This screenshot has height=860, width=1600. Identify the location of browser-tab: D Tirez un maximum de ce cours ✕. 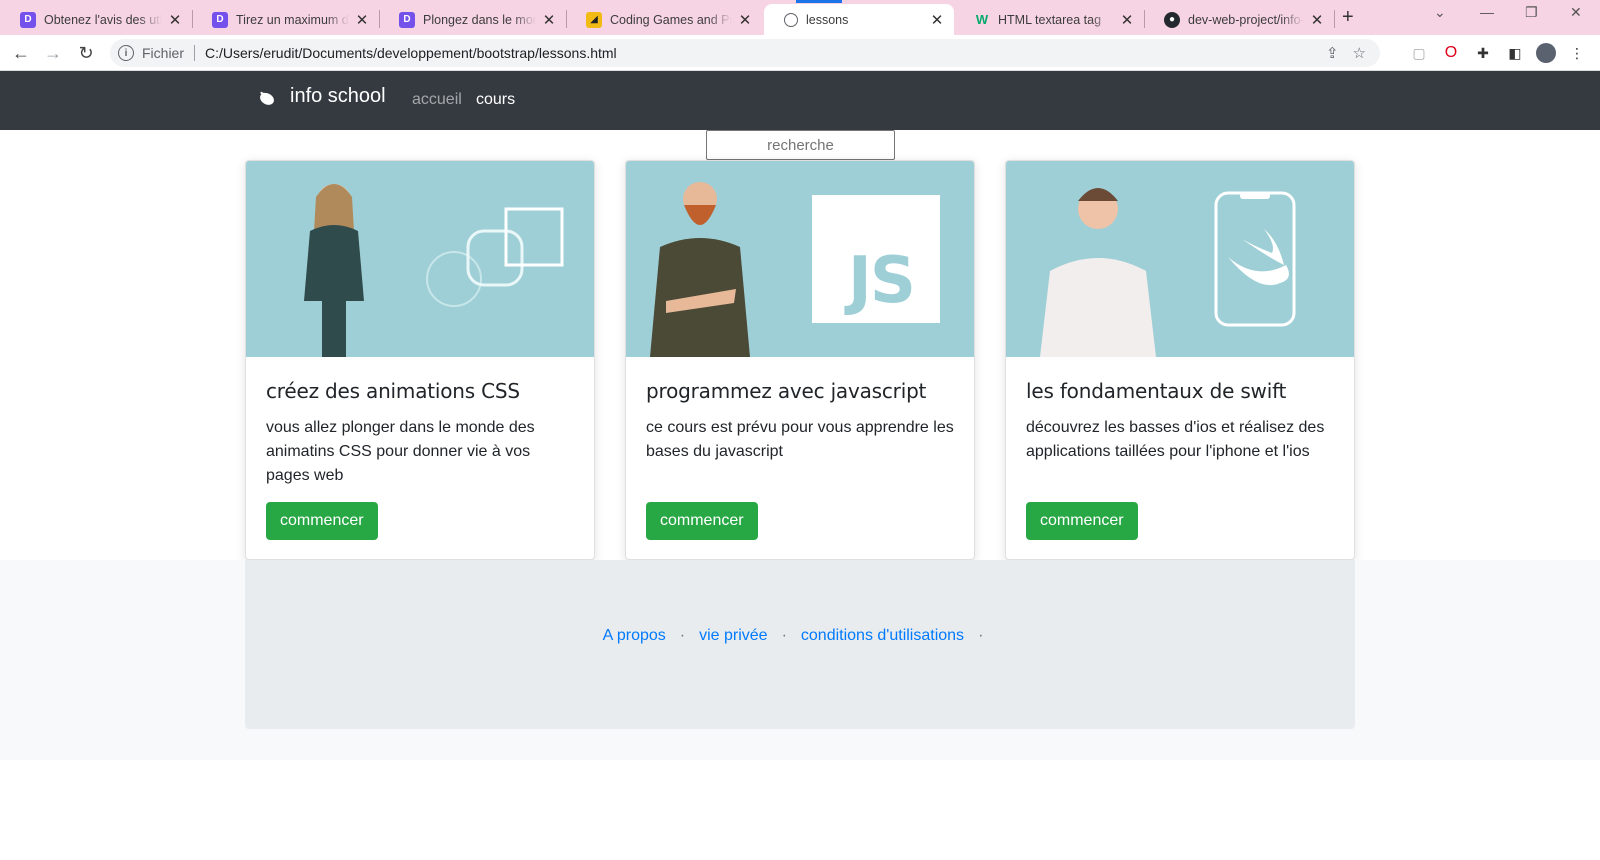
(285, 19).